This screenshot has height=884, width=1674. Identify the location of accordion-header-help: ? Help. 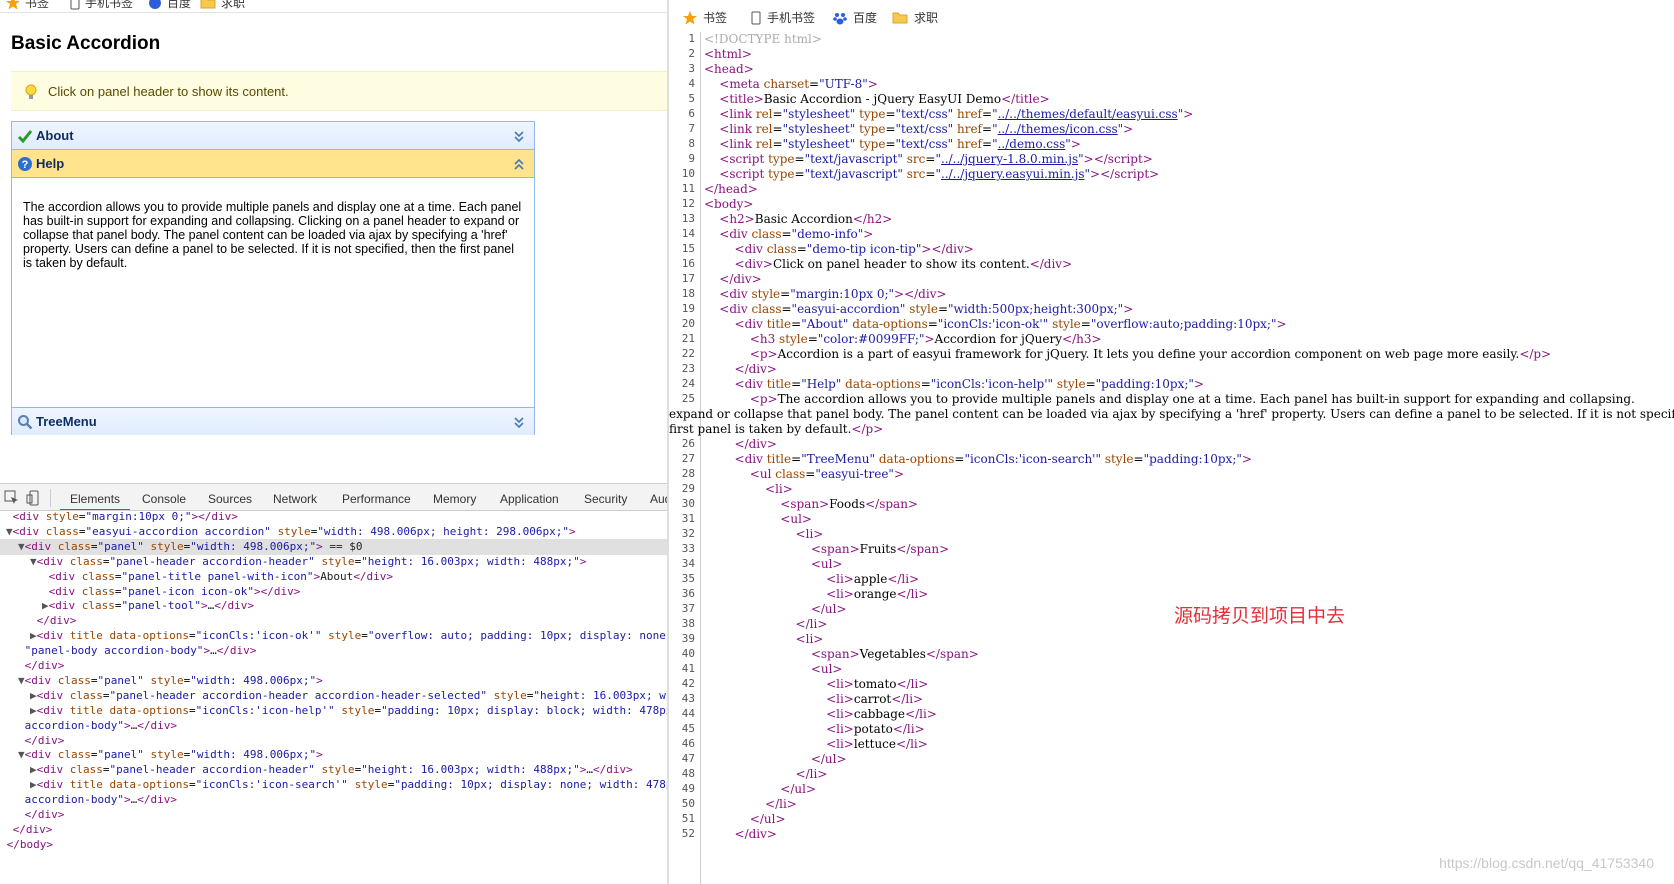
(273, 164).